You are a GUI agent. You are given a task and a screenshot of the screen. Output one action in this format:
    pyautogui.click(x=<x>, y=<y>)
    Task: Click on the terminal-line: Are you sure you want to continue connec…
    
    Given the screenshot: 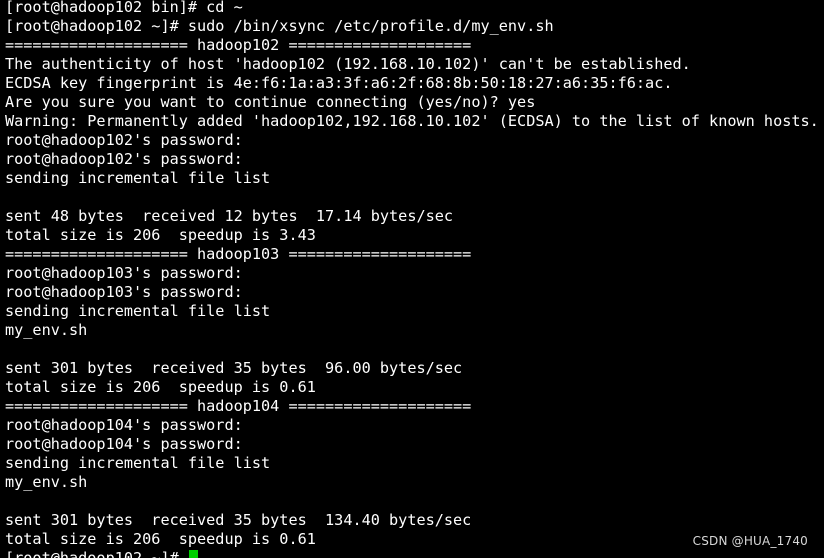 What is the action you would take?
    pyautogui.click(x=270, y=102)
    